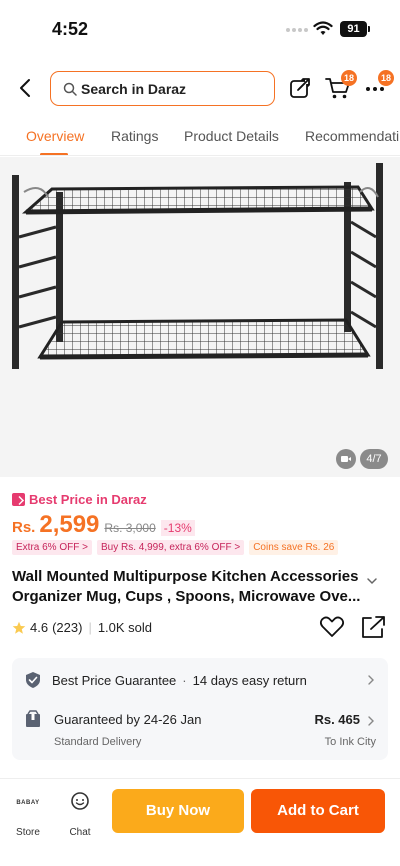 The height and width of the screenshot is (866, 400). Describe the element at coordinates (54, 154) in the screenshot. I see `active-tab-indicator` at that location.